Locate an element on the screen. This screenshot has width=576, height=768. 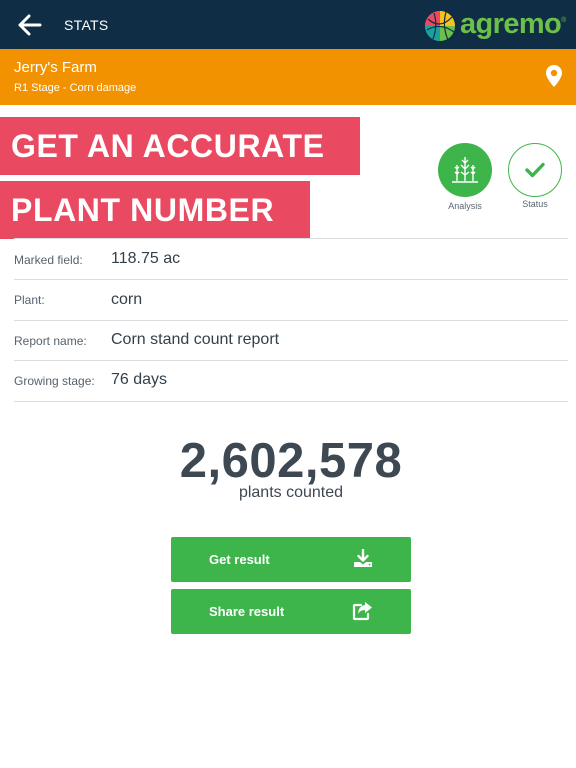
share-icon is located at coordinates (362, 611).